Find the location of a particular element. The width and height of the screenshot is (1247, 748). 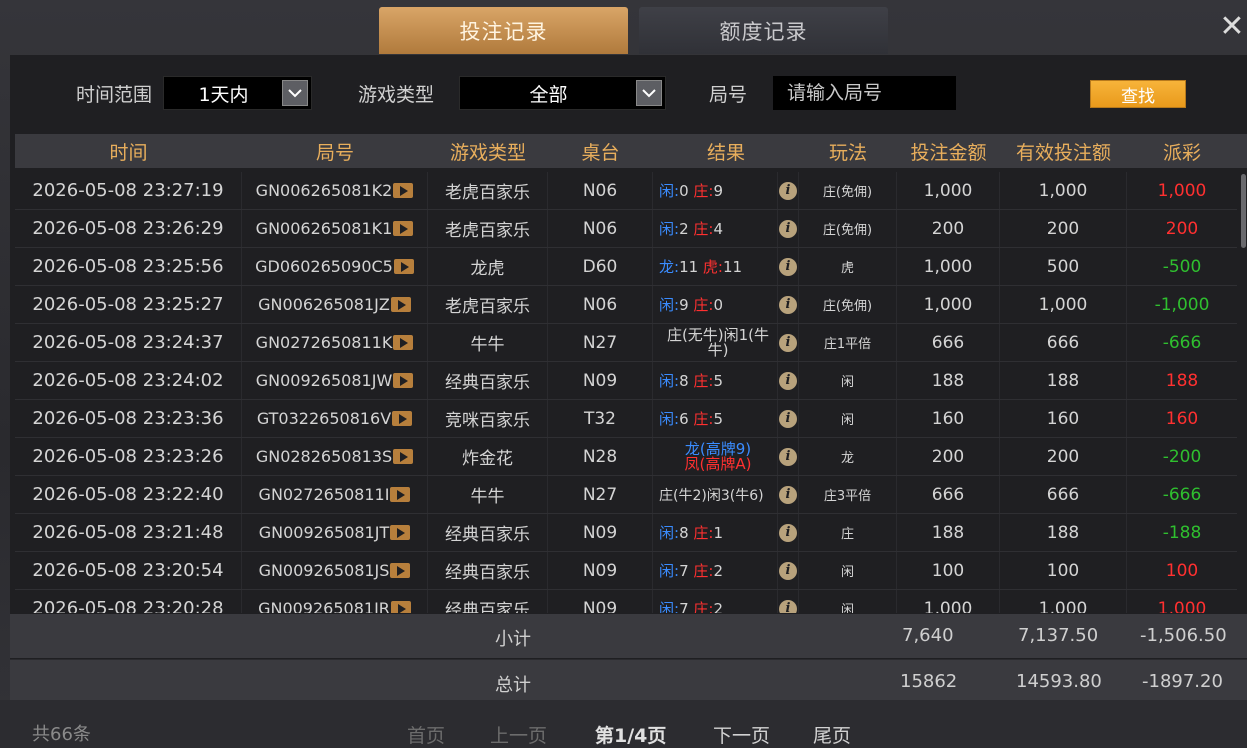

row-game-type: 经典百家乐 is located at coordinates (488, 570).